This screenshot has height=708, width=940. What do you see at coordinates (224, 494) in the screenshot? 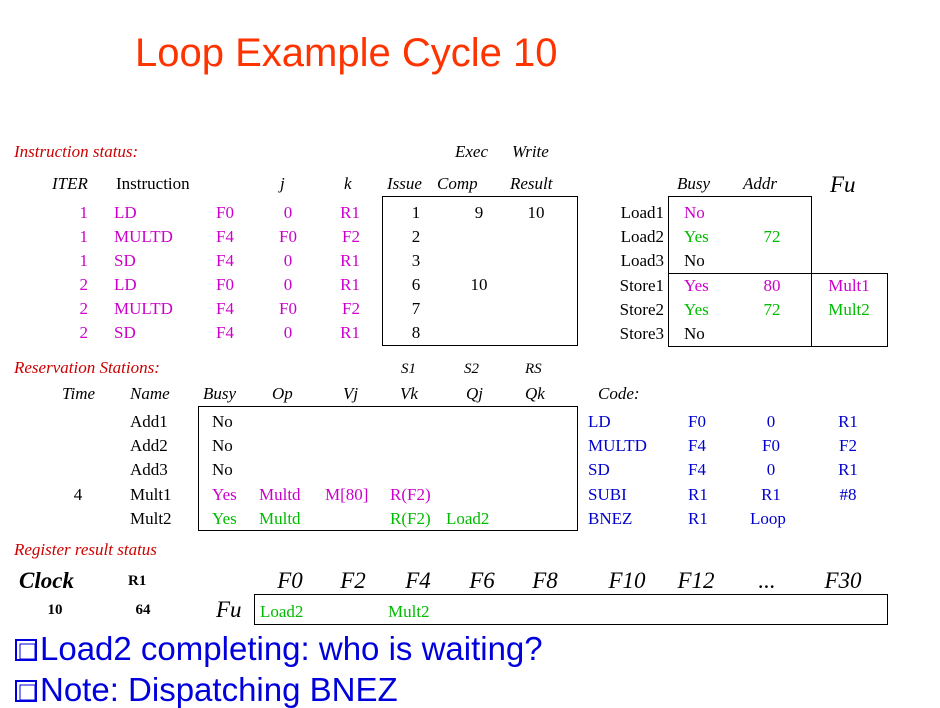
I see `rs-busy: Yes` at bounding box center [224, 494].